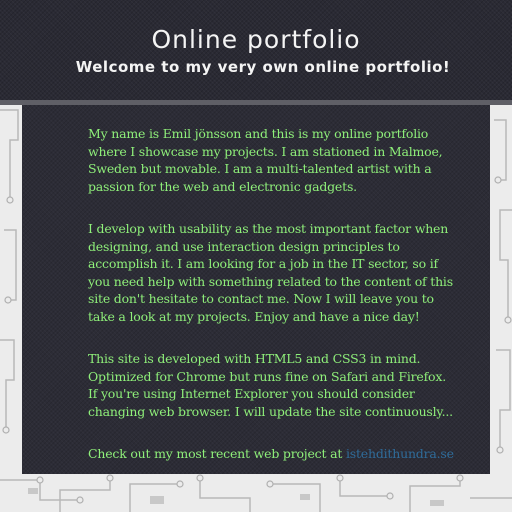  Describe the element at coordinates (400, 453) in the screenshot. I see `recent-project-link: istehdithundra.se` at that location.